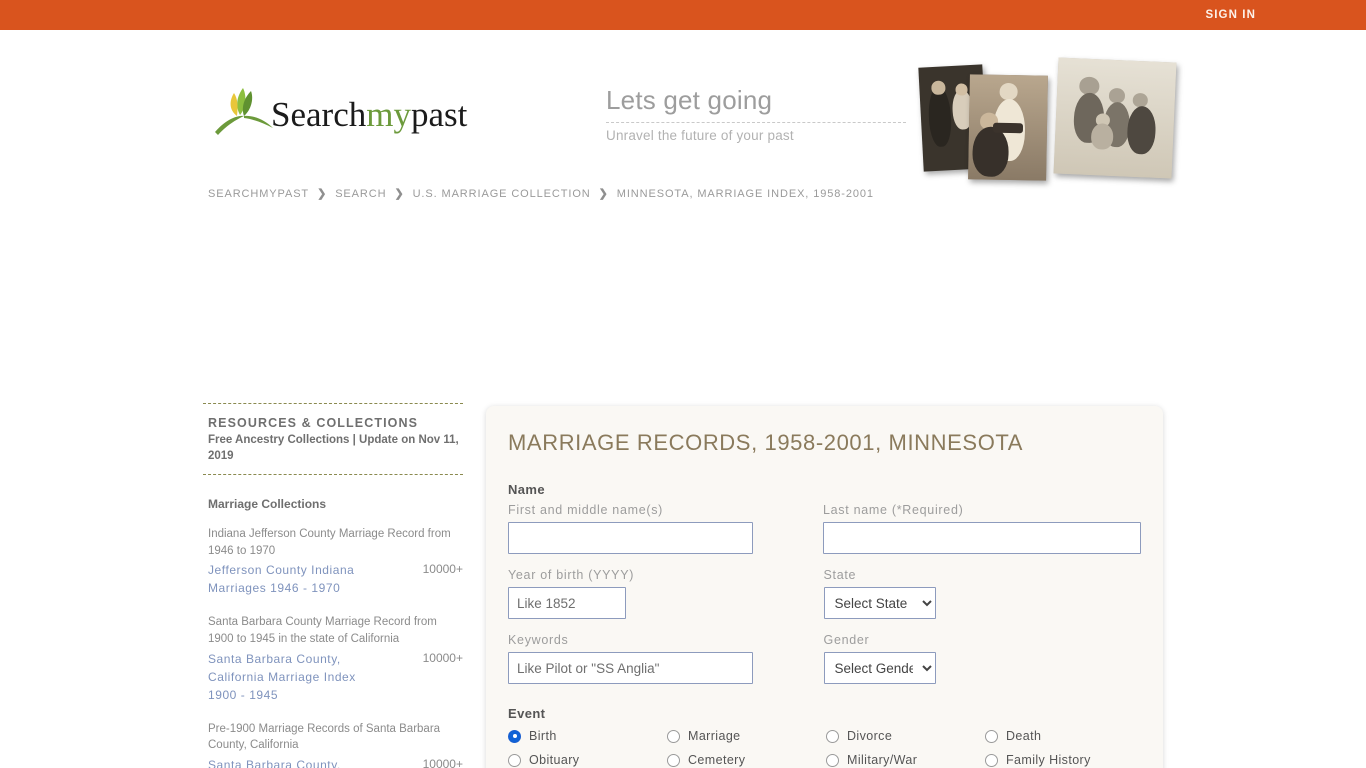 Image resolution: width=1366 pixels, height=768 pixels. What do you see at coordinates (587, 760) in the screenshot?
I see `event-option-obituary: Obituary` at bounding box center [587, 760].